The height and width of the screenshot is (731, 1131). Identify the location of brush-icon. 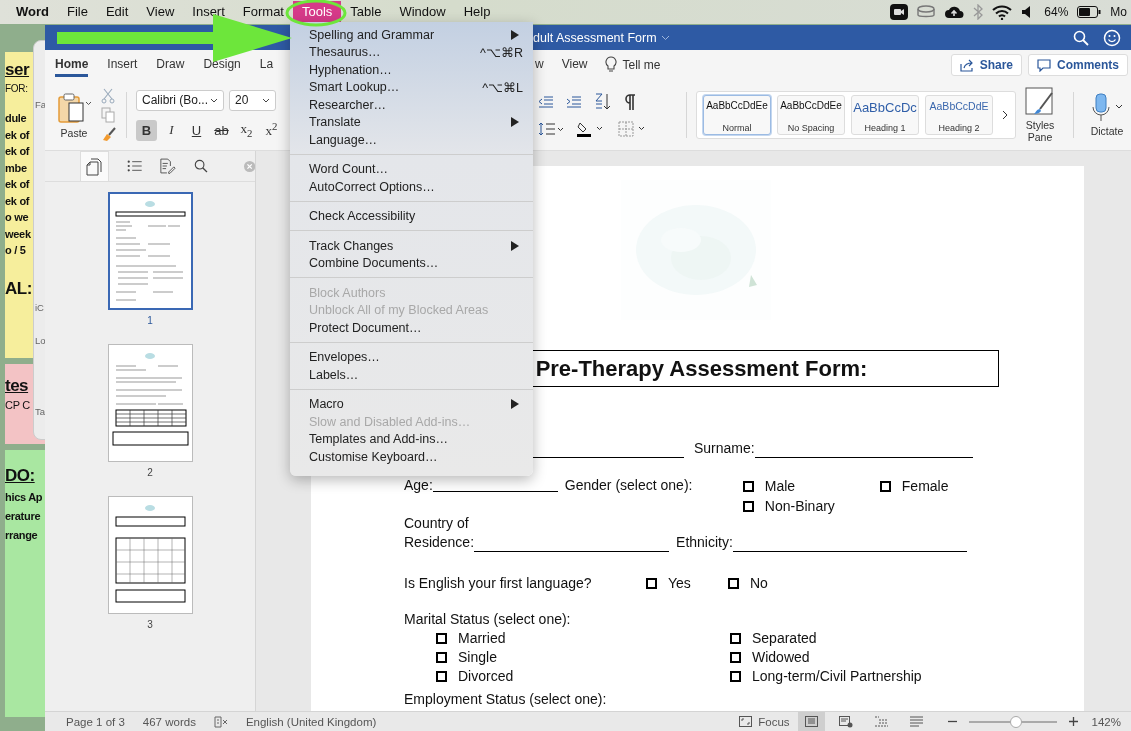
(109, 134).